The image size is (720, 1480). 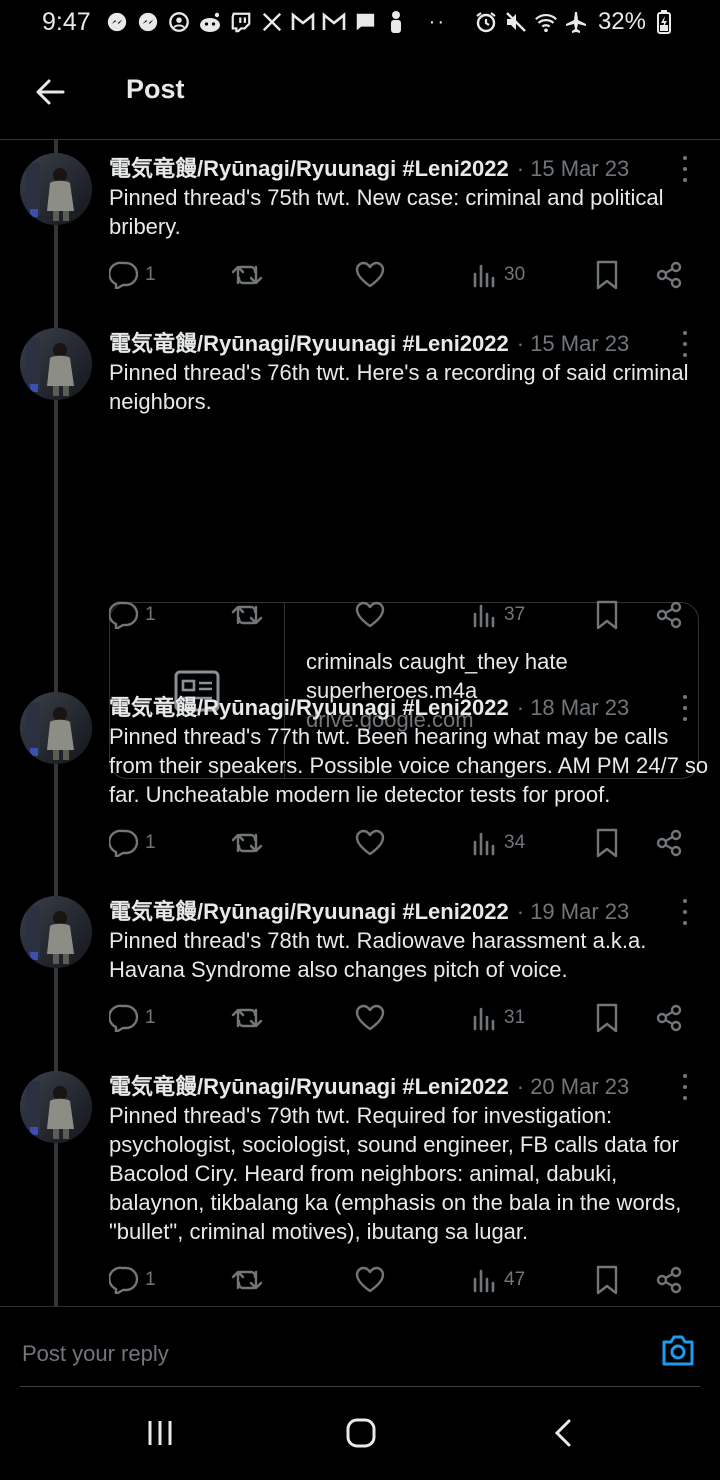 I want to click on post-actions: 1 30, so click(x=399, y=275).